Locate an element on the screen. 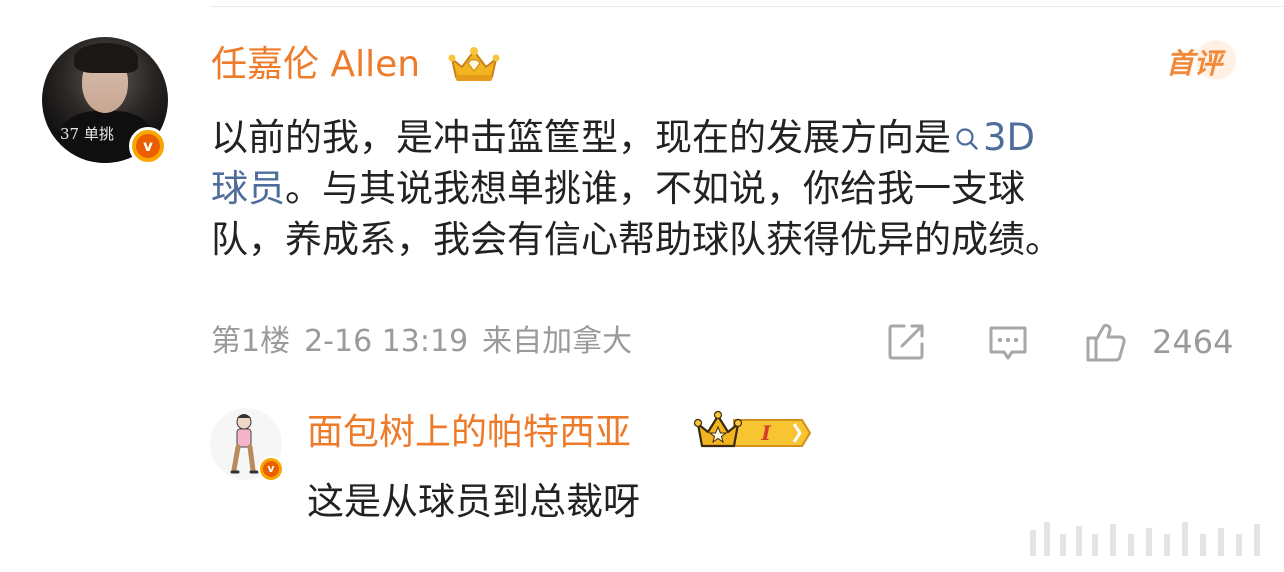 The height and width of the screenshot is (572, 1284). comment-location: 来自加拿大 is located at coordinates (557, 341).